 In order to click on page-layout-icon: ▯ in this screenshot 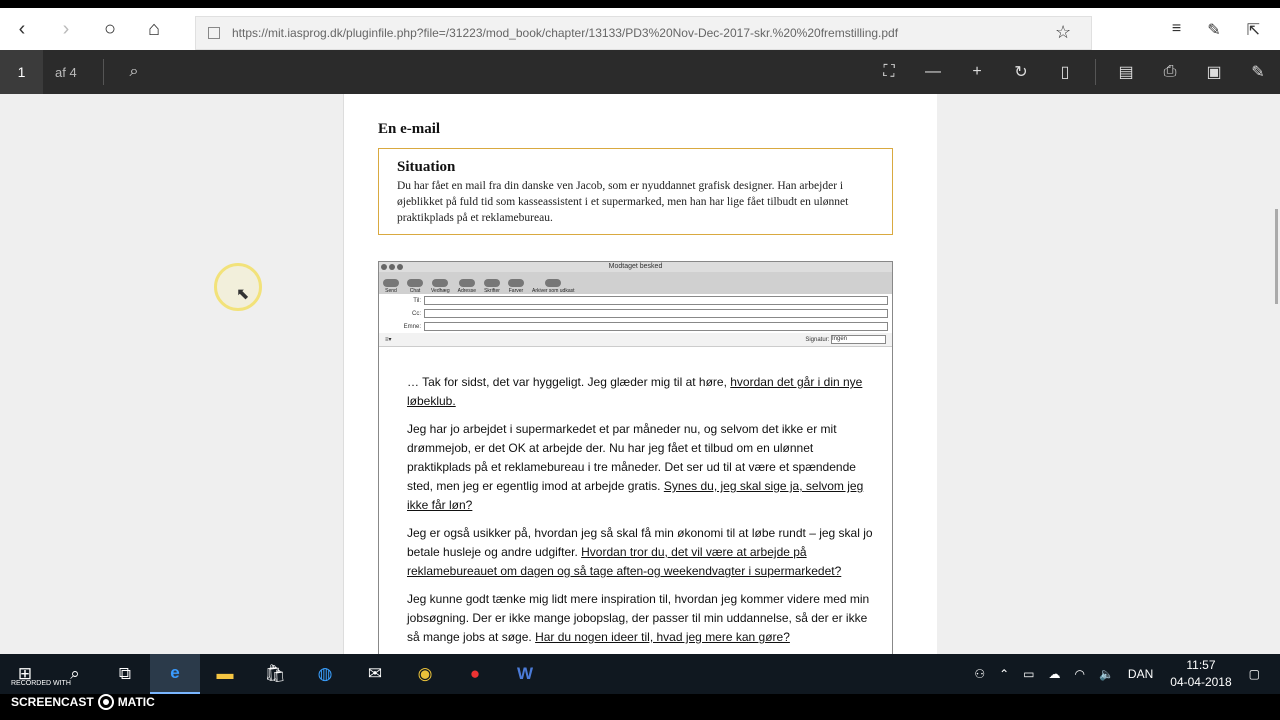, I will do `click(1065, 72)`.